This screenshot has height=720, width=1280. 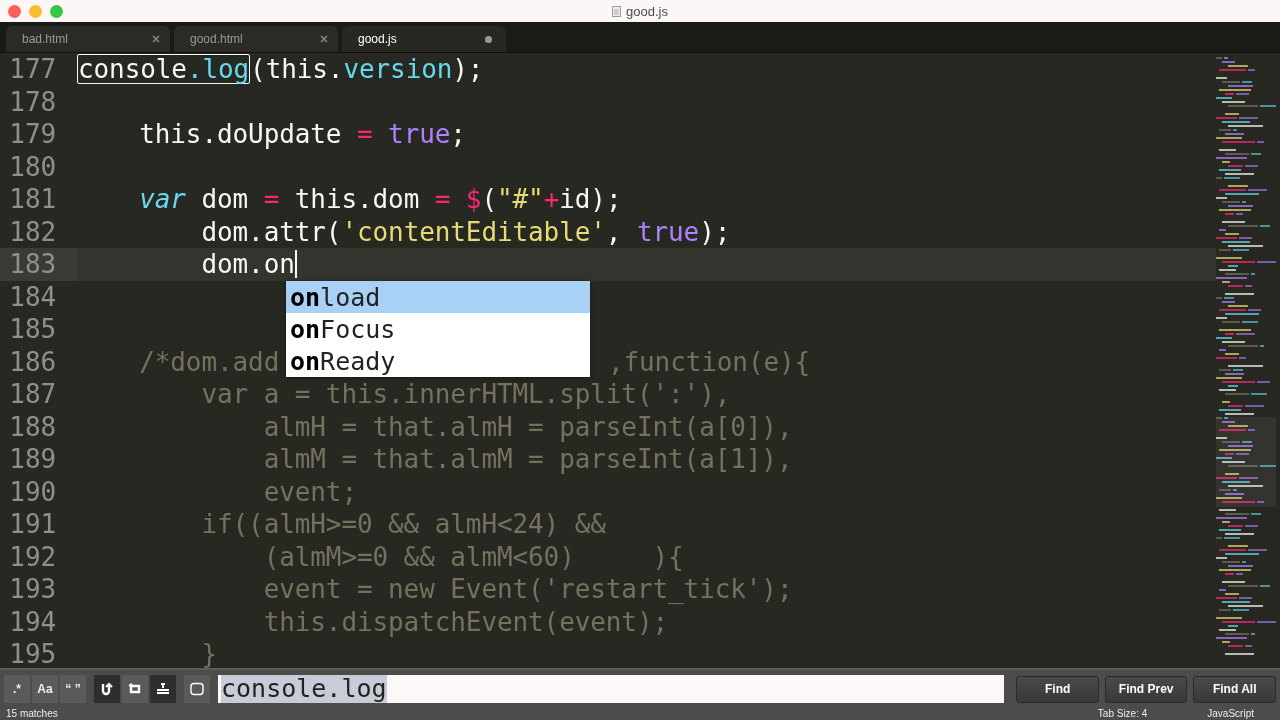 I want to click on line-number: 195, so click(x=32, y=653).